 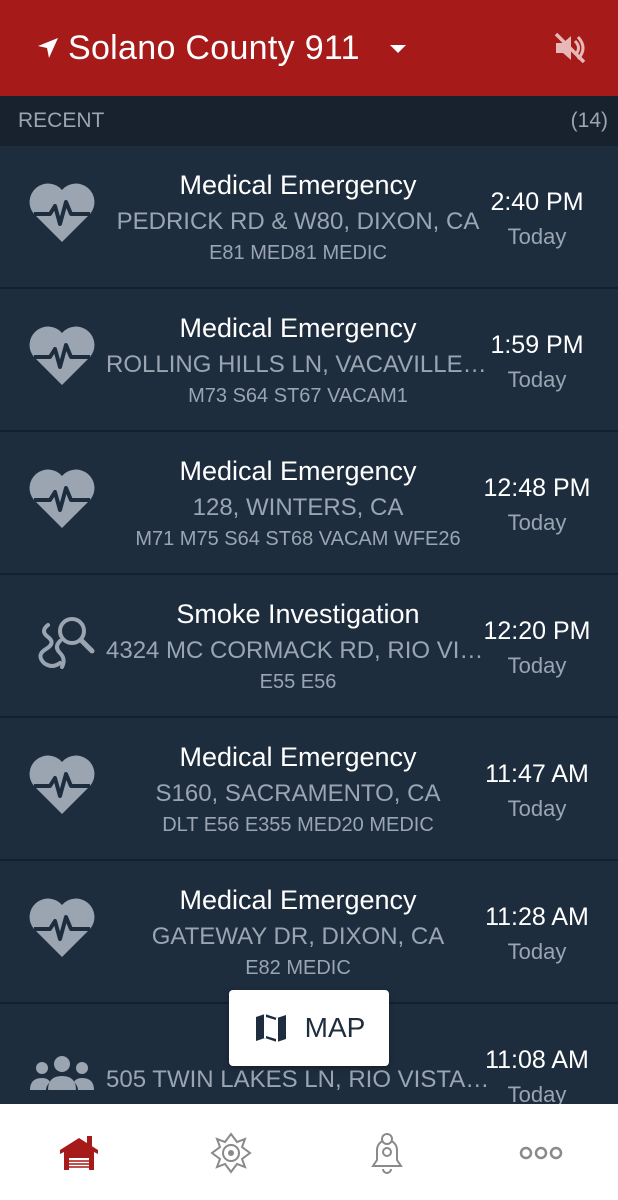 I want to click on incident-units: E82 MEDIC, so click(x=298, y=968).